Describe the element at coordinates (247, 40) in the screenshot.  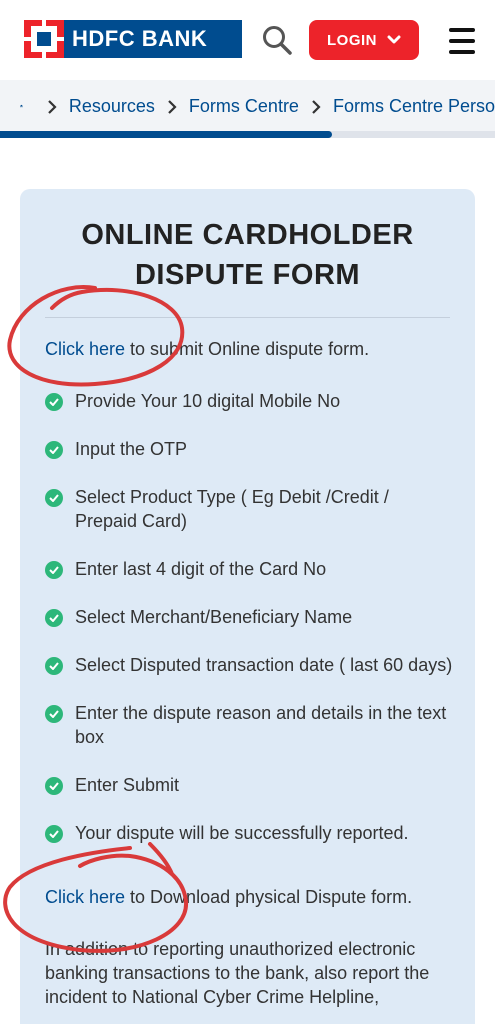
I see `site-header: HDFC BANK LOGIN` at that location.